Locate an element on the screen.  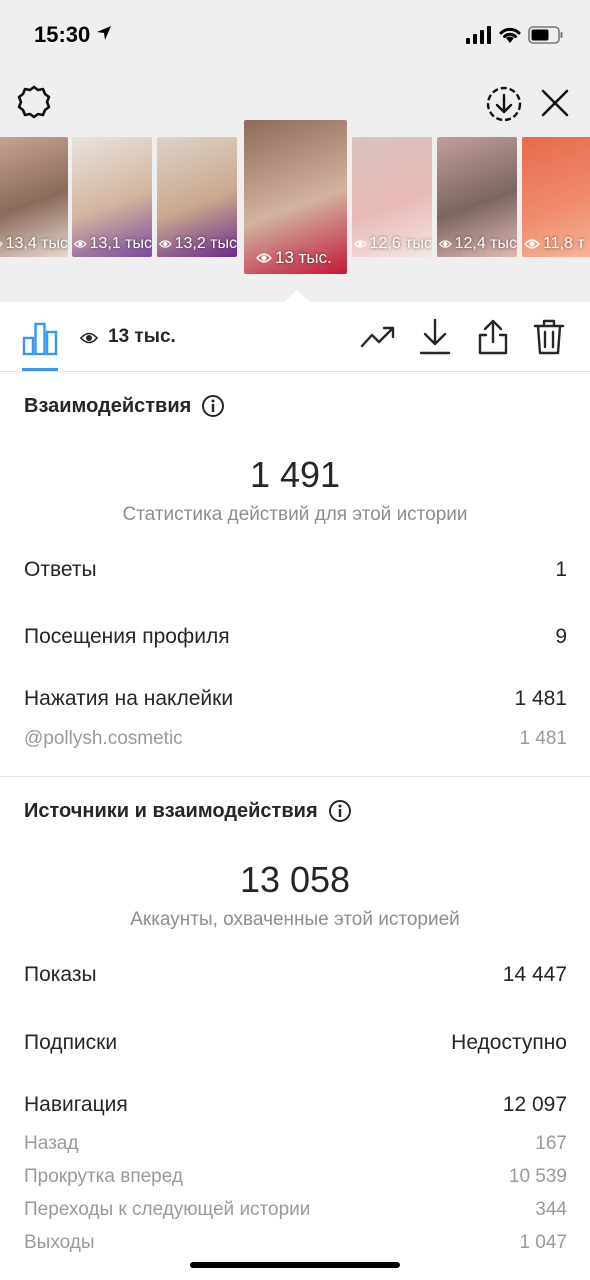
section-divider is located at coordinates (295, 776).